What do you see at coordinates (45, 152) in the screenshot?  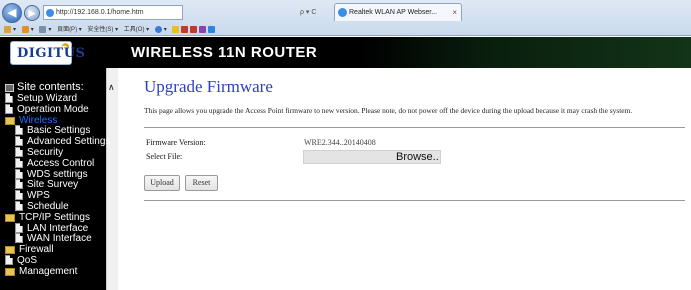 I see `sidebar-item-label: Security` at bounding box center [45, 152].